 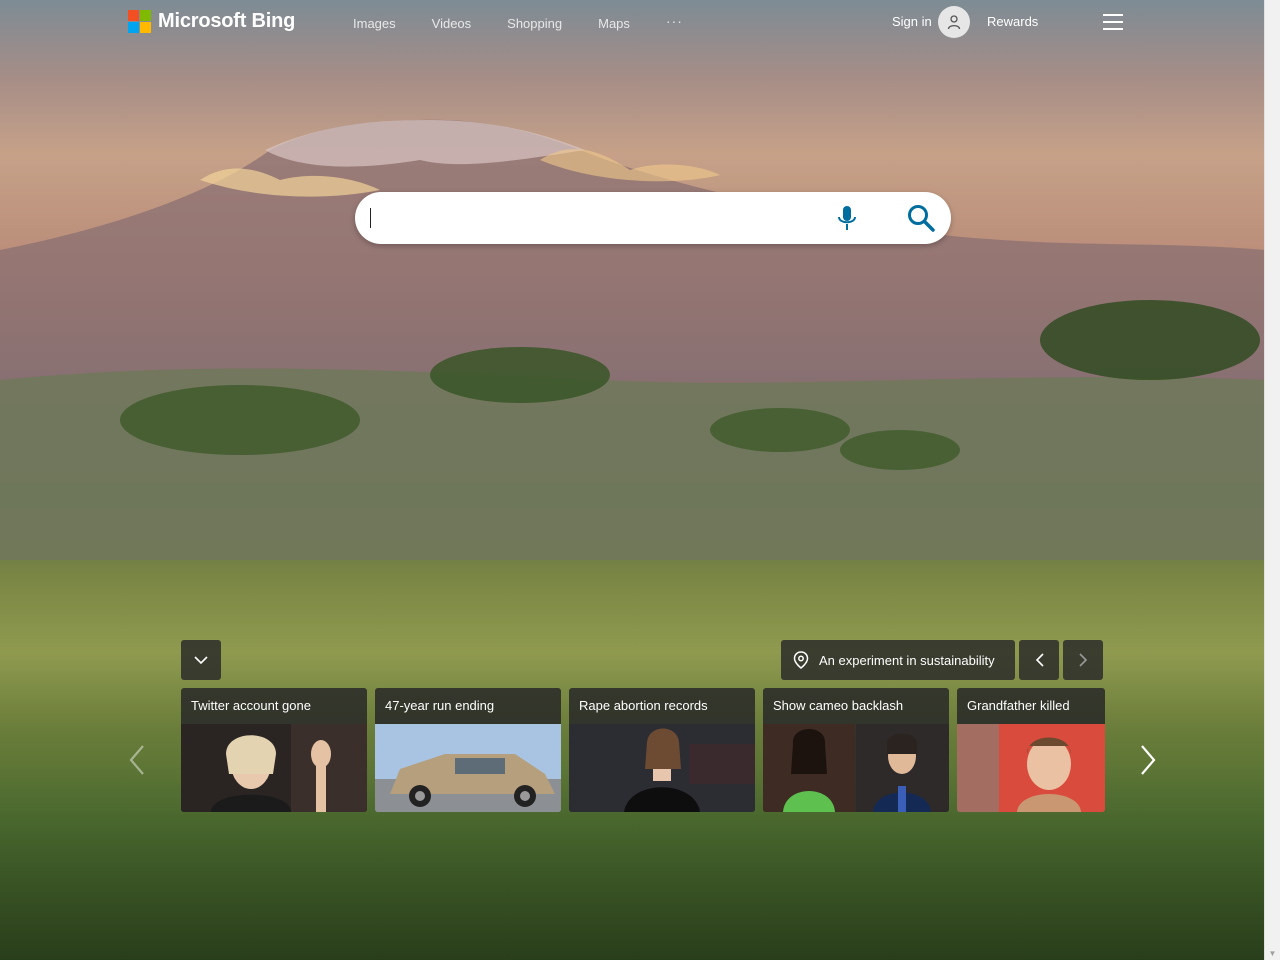 I want to click on nav-shopping: Shopping, so click(x=534, y=23).